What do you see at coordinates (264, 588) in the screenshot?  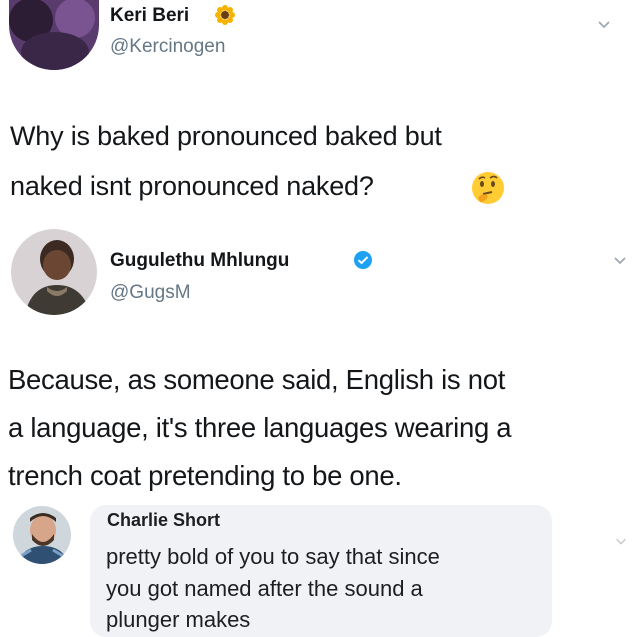 I see `comment-text-line-2: you got named after the sound a` at bounding box center [264, 588].